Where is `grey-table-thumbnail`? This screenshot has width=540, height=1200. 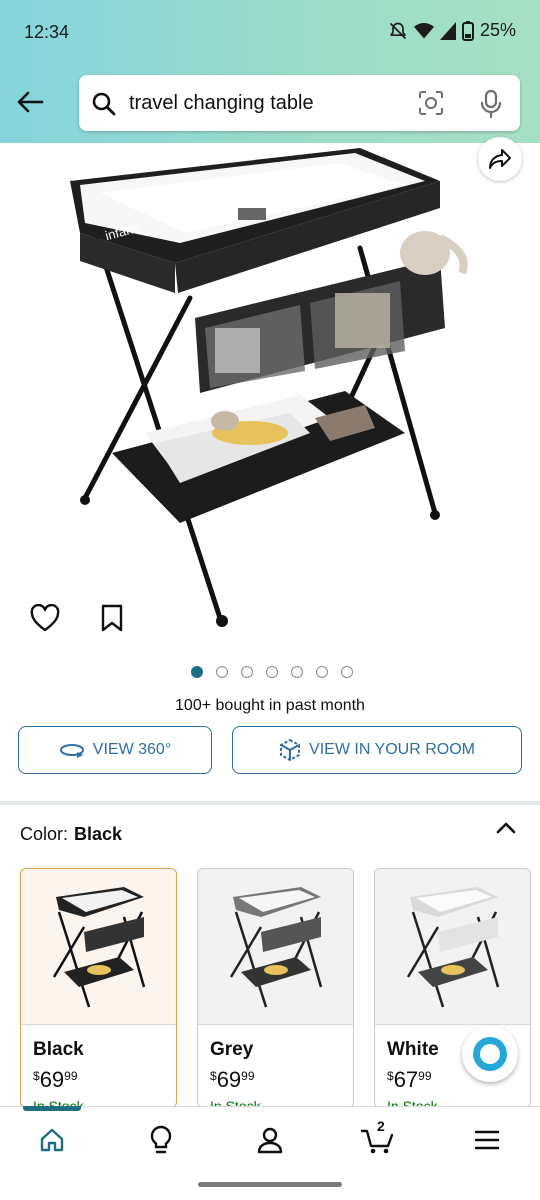
grey-table-thumbnail is located at coordinates (275, 946).